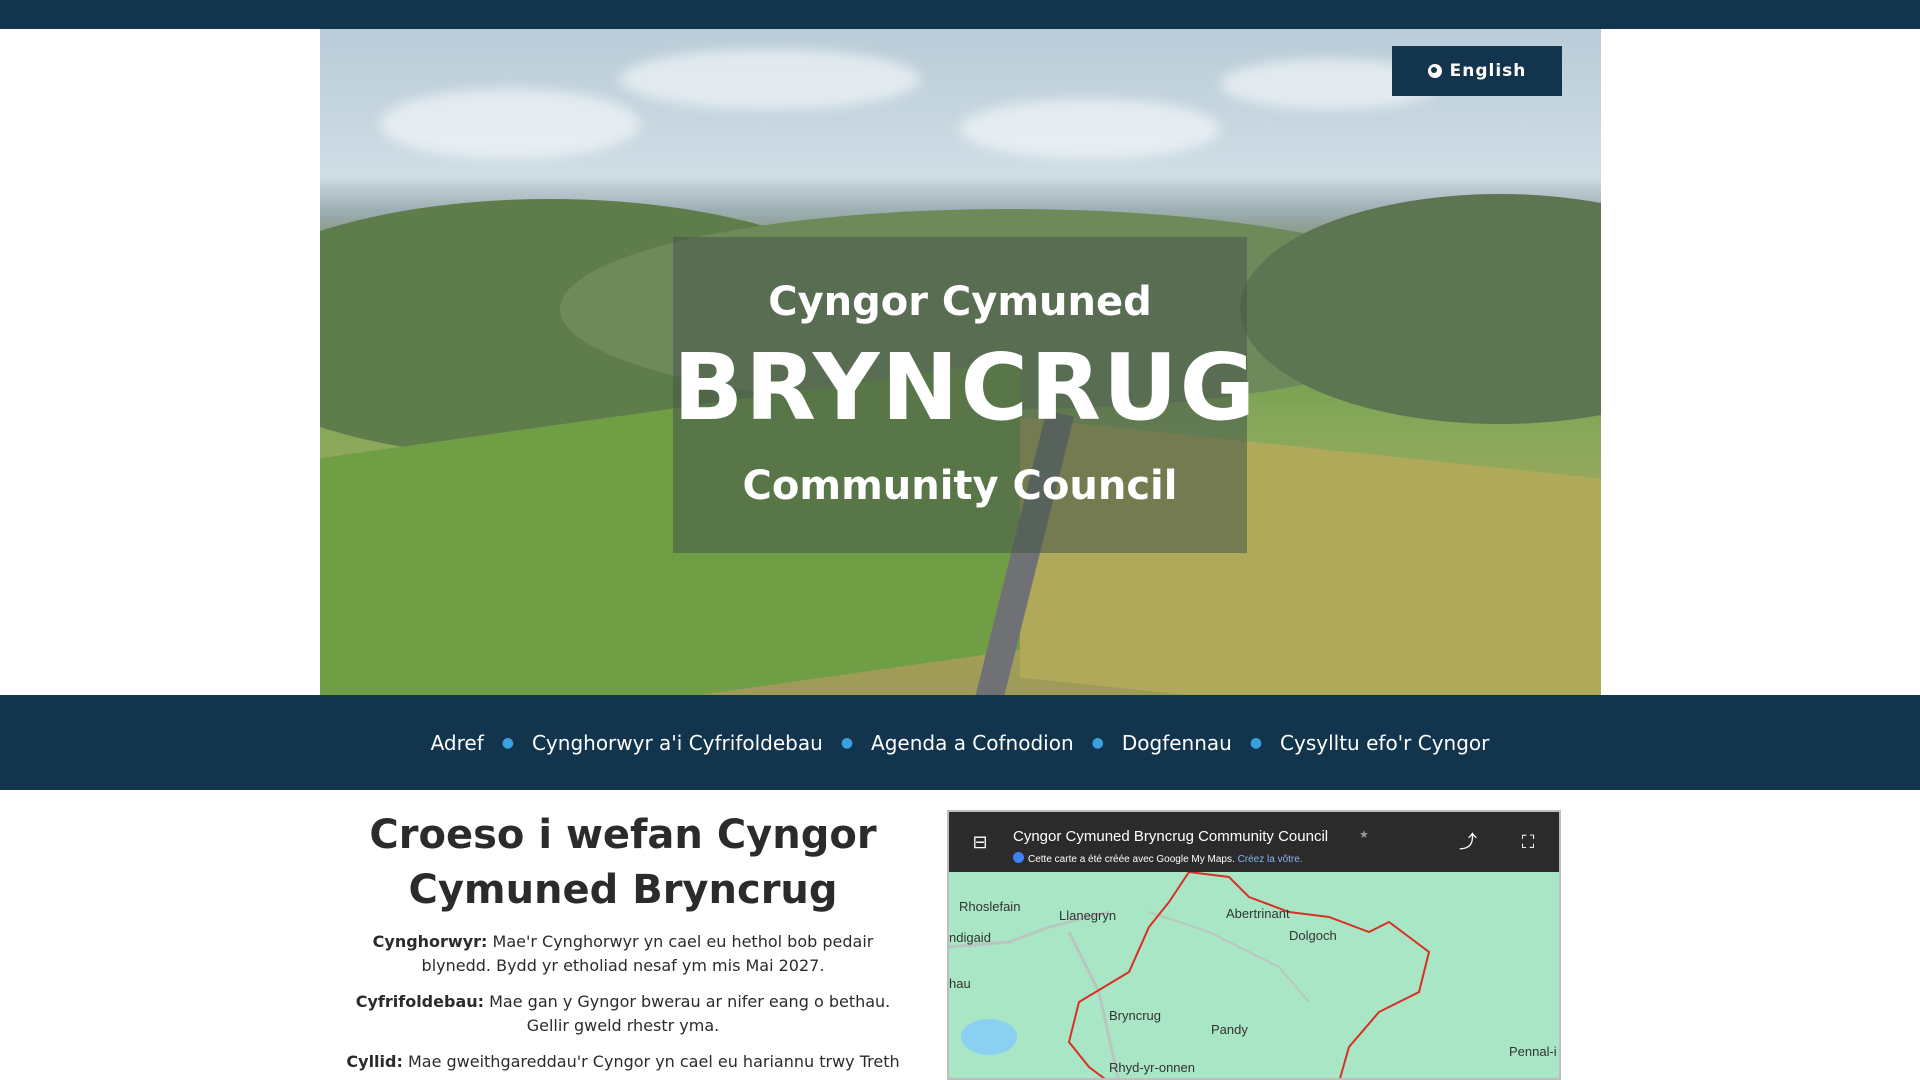 Image resolution: width=1920 pixels, height=1080 pixels. Describe the element at coordinates (980, 843) in the screenshot. I see `map-legend-toggle-icon: ⊟` at that location.